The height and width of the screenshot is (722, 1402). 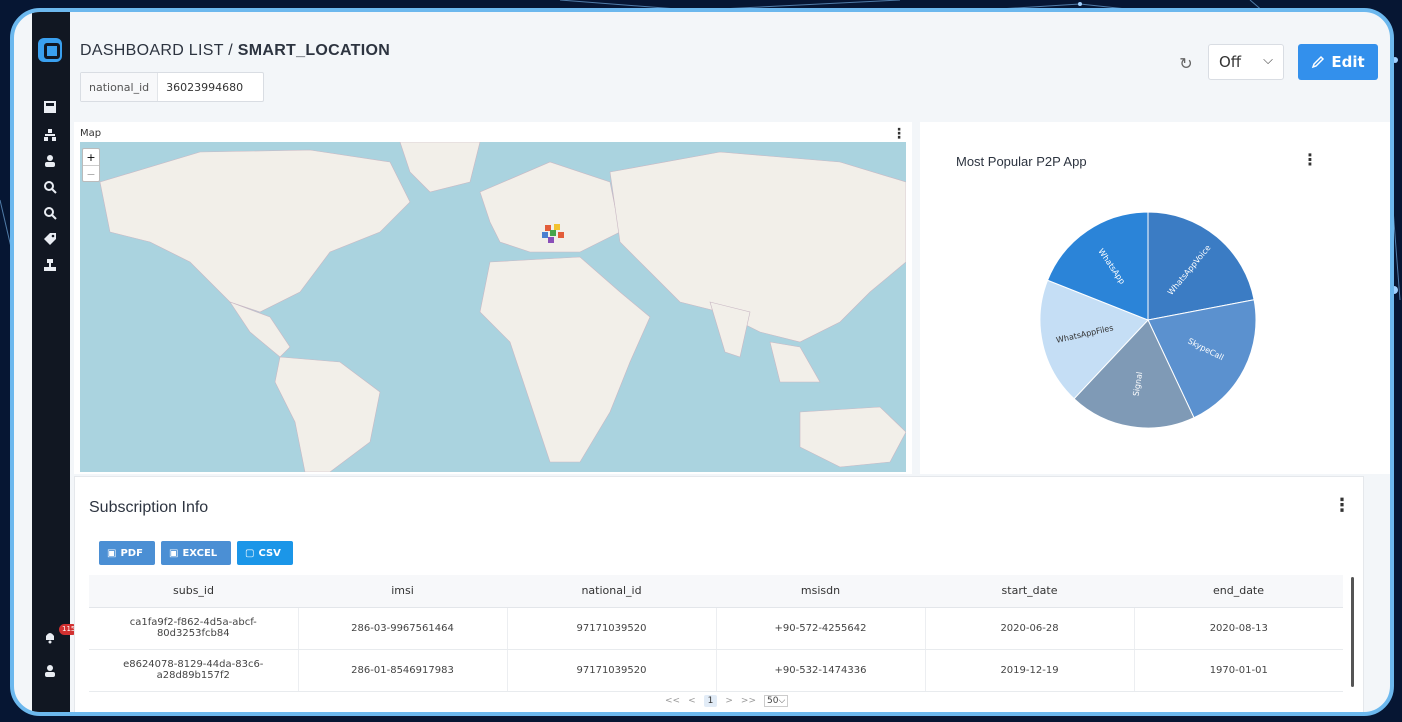 What do you see at coordinates (1348, 62) in the screenshot?
I see `edit-label: Edit` at bounding box center [1348, 62].